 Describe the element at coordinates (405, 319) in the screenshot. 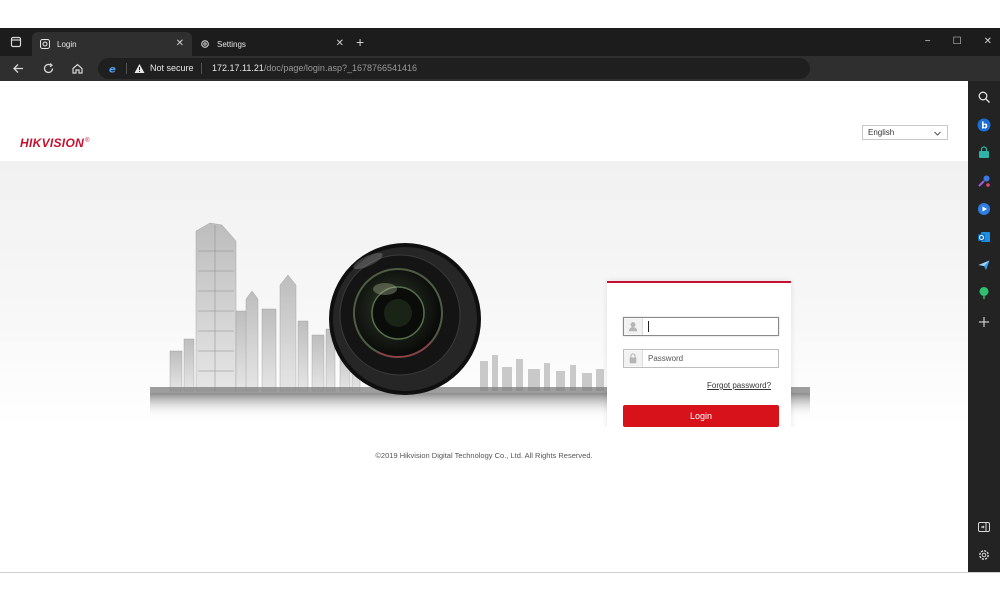

I see `camera-lens-graphic` at that location.